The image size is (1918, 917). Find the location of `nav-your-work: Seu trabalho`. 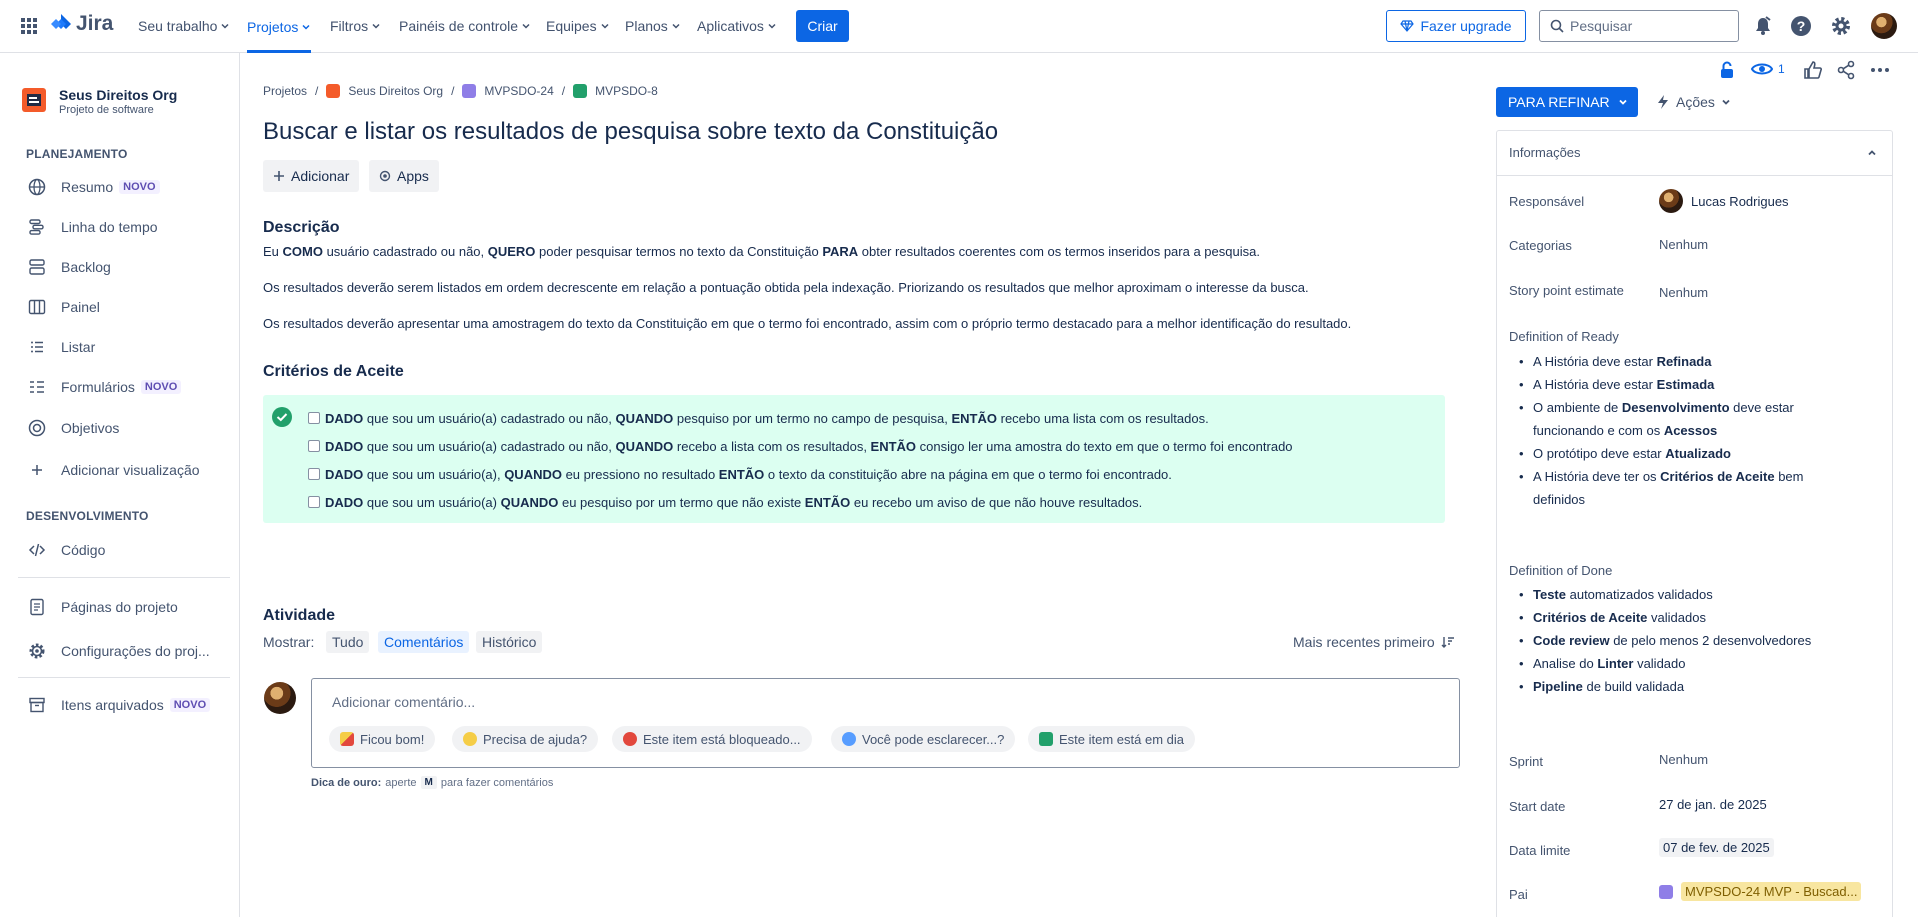

nav-your-work: Seu trabalho is located at coordinates (184, 26).